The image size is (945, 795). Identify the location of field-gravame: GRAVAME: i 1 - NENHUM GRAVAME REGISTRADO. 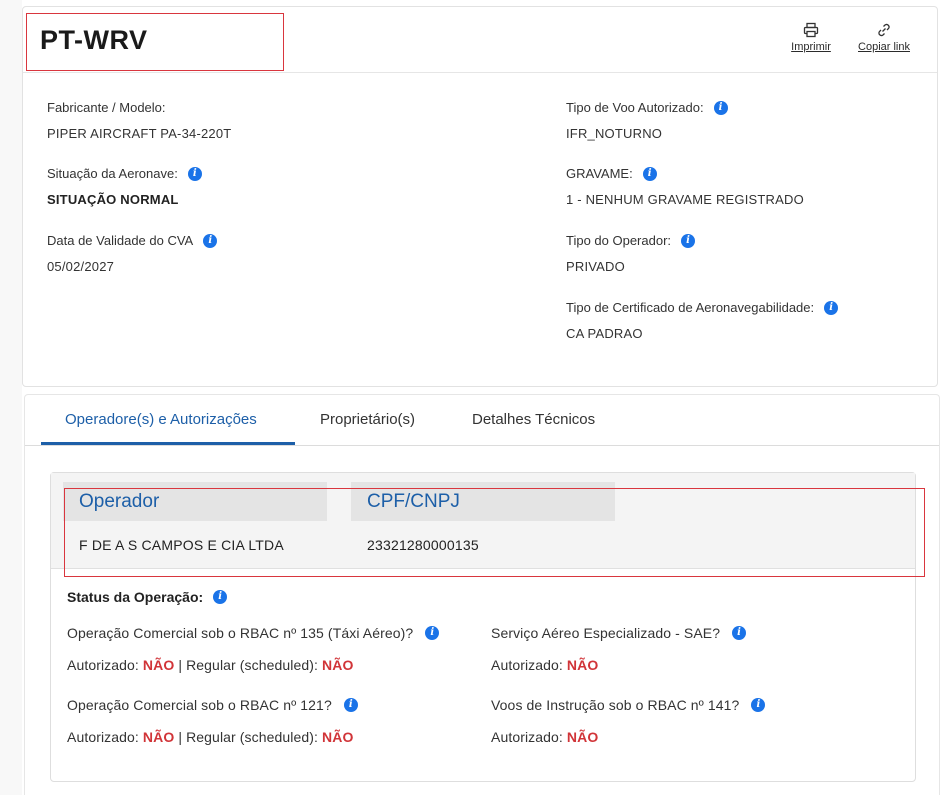
(685, 186).